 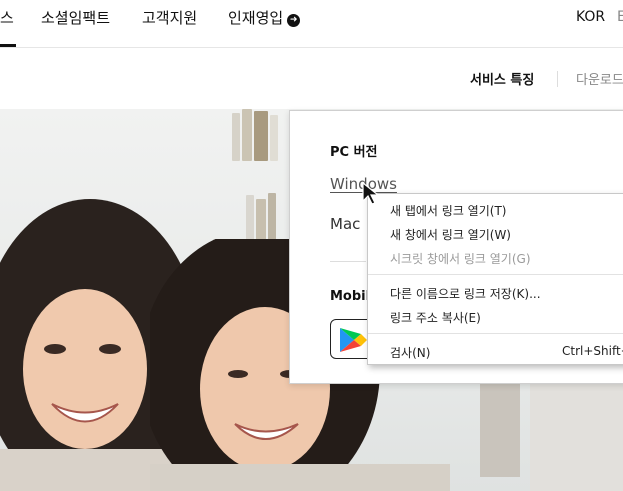 I want to click on mouse-pointer-icon, so click(x=371, y=193).